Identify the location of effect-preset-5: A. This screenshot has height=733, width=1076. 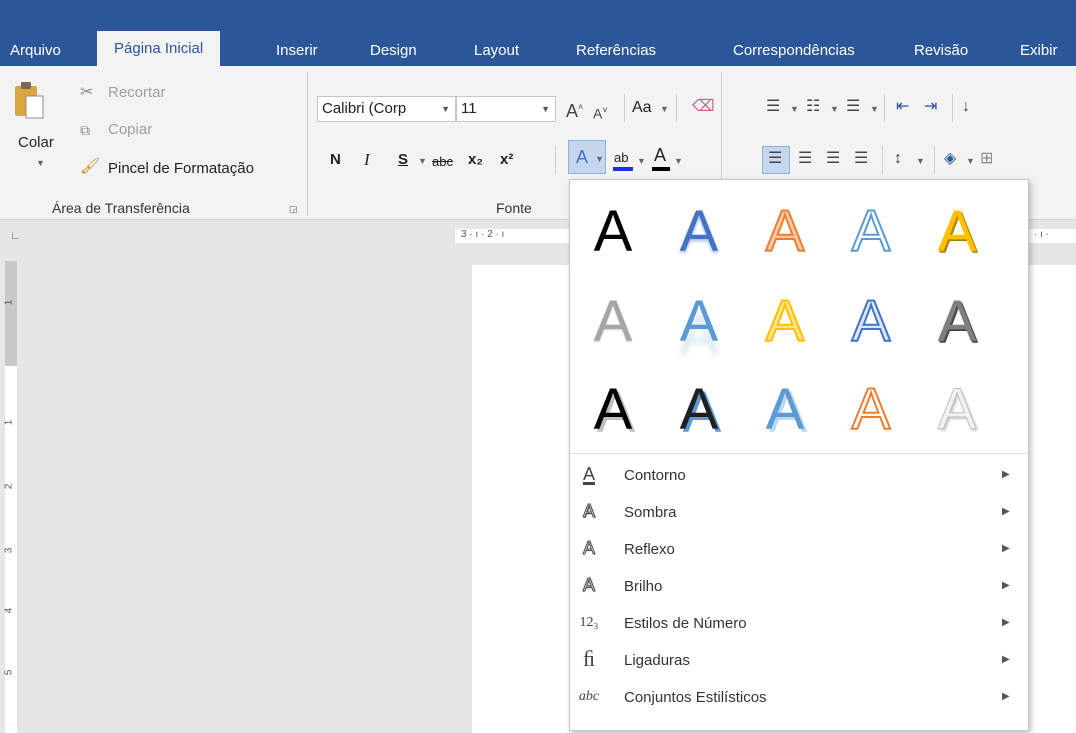
(957, 232).